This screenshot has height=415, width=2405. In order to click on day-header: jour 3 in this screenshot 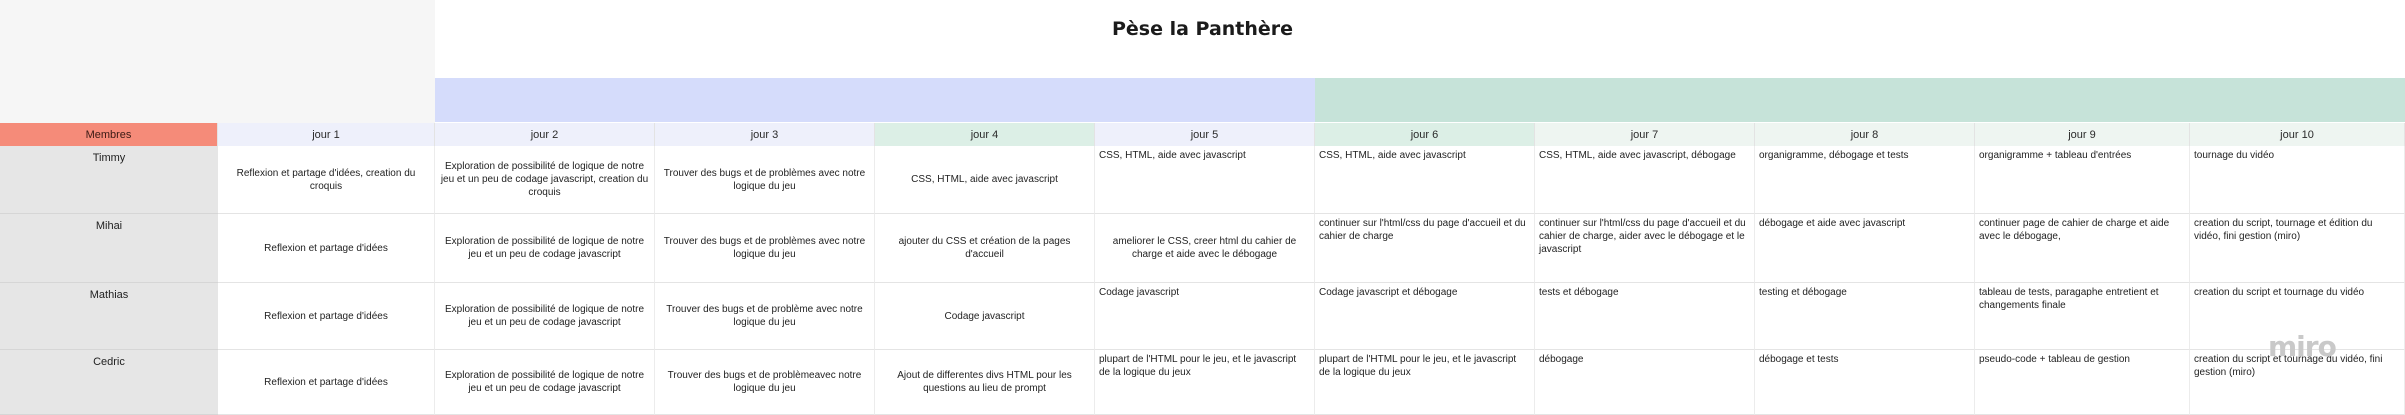, I will do `click(765, 134)`.